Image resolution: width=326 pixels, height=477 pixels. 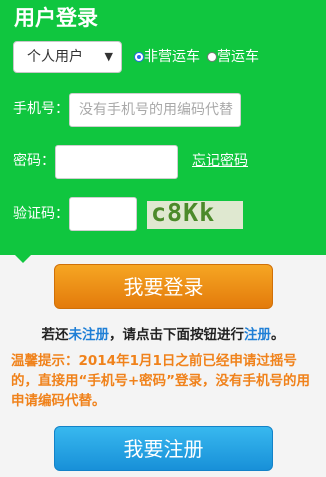 I want to click on radio-checked-icon, so click(x=139, y=57).